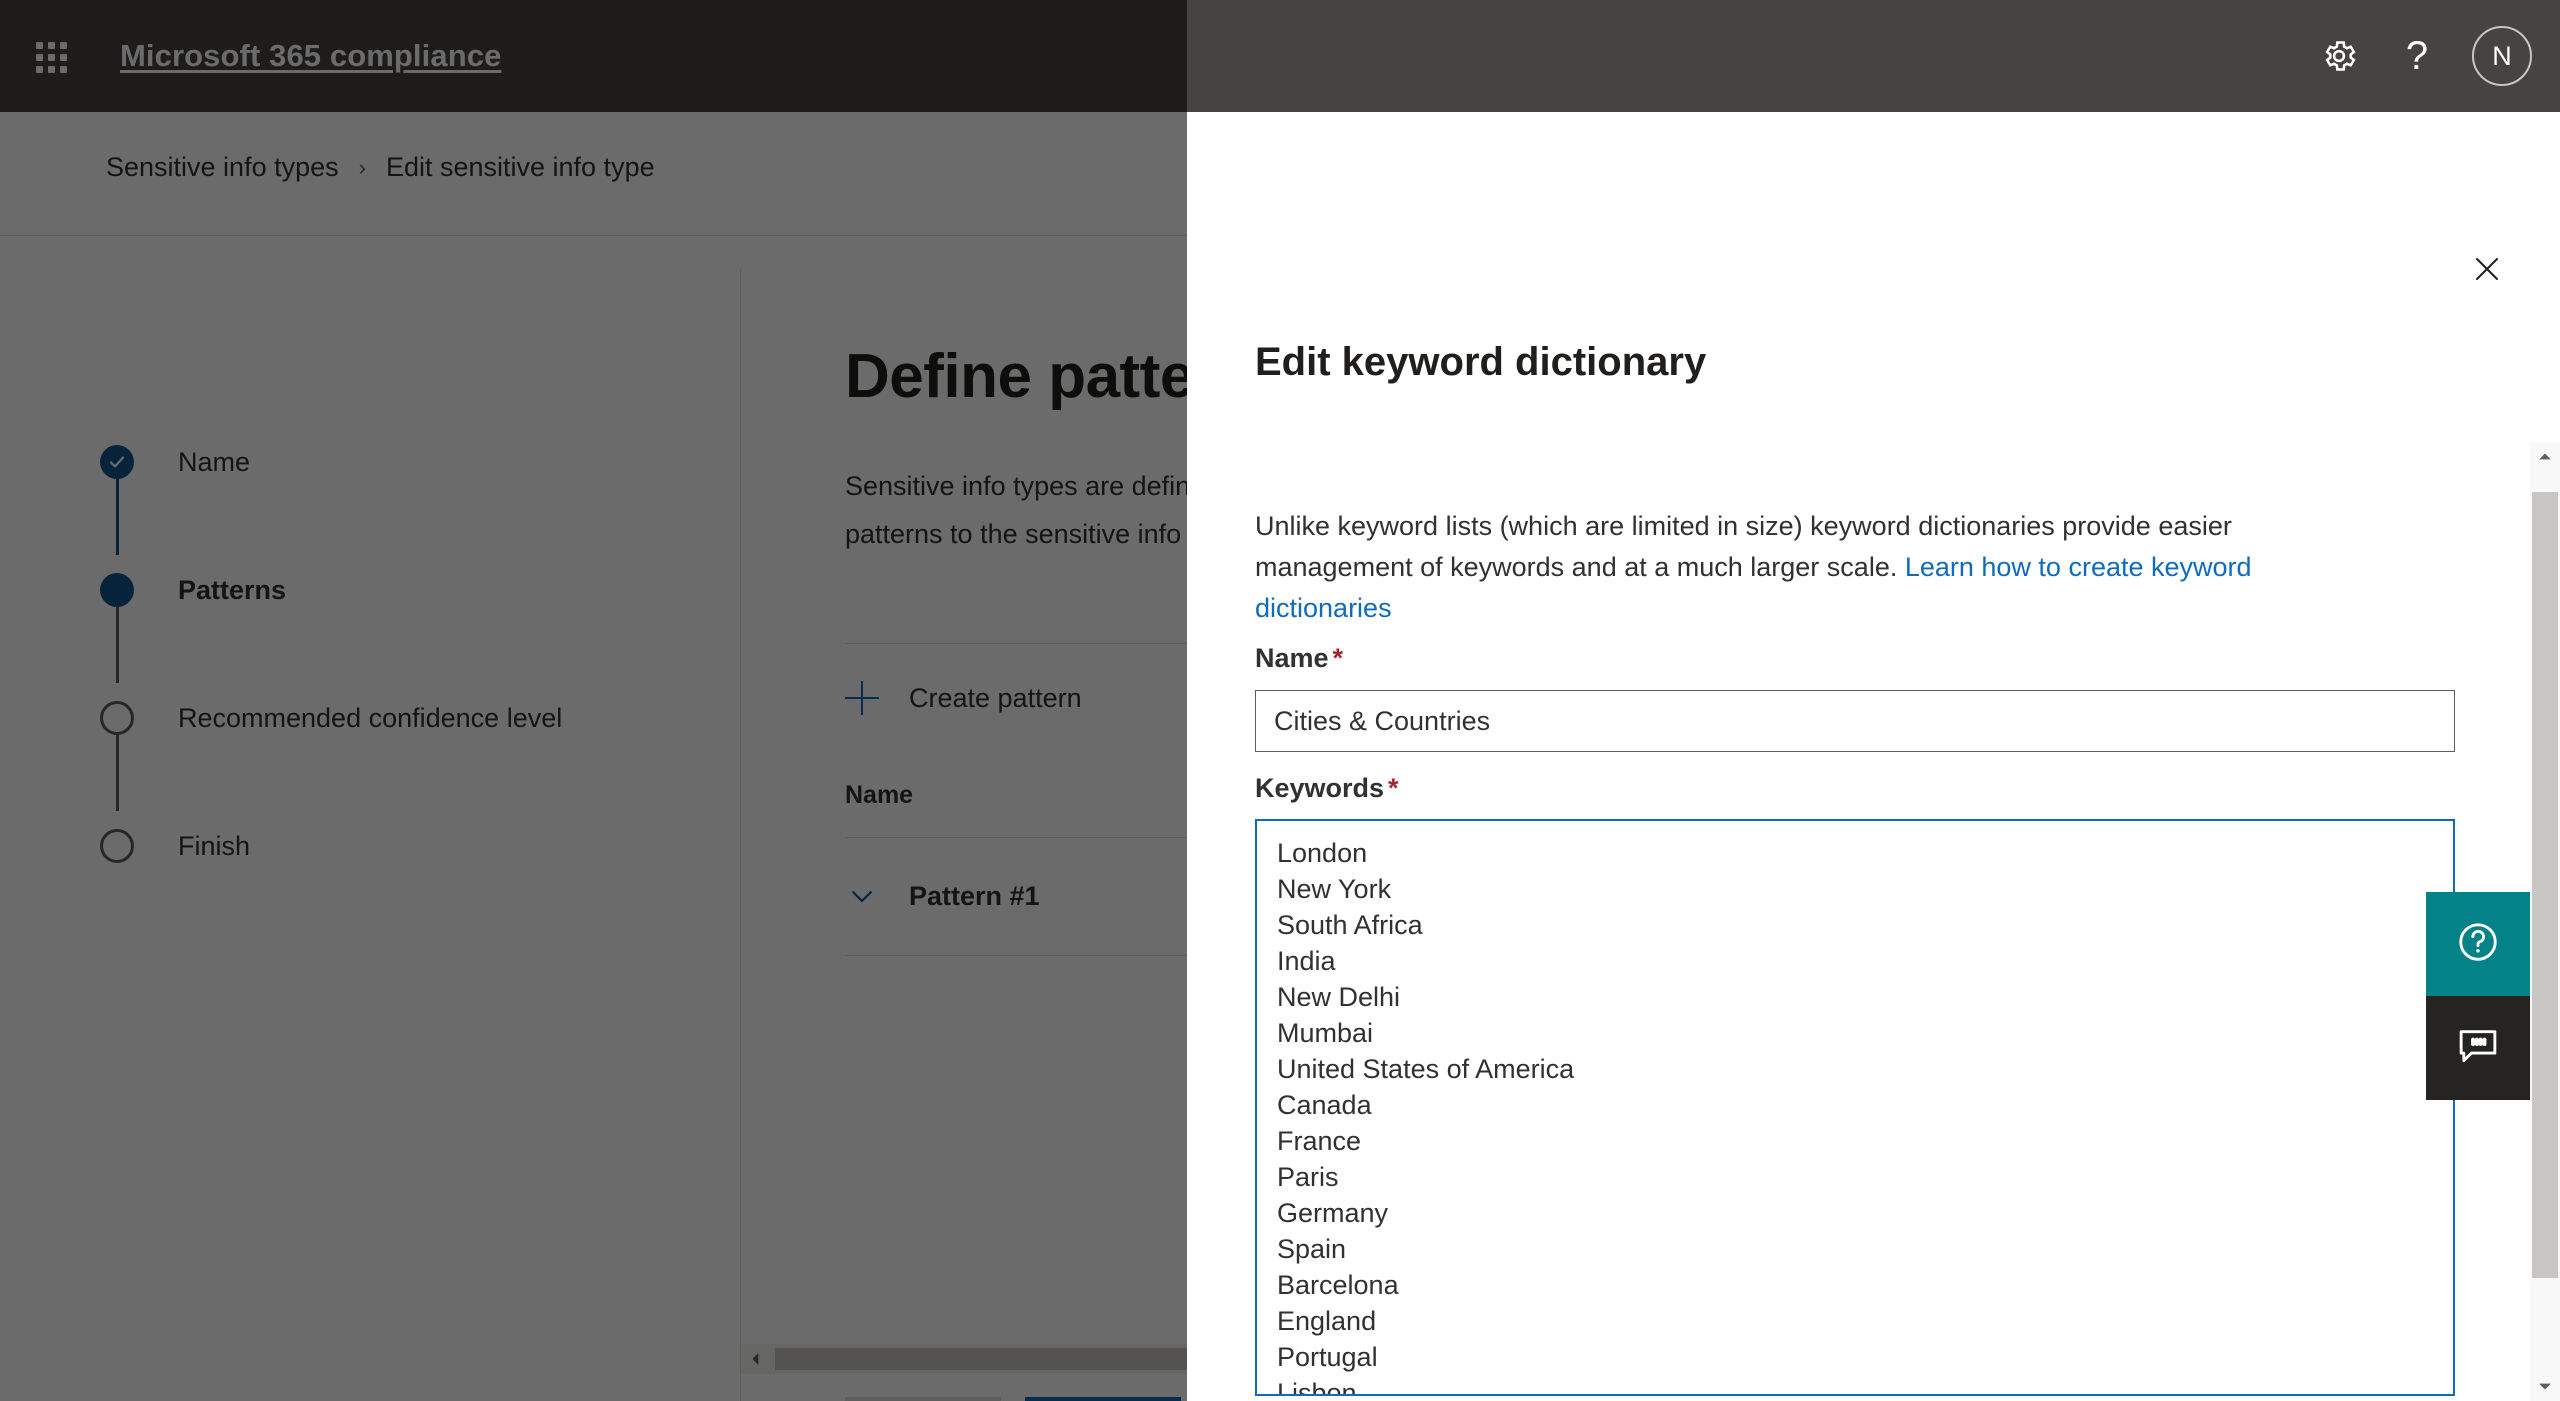  Describe the element at coordinates (1317, 1387) in the screenshot. I see `keyword-line: Lisbon` at that location.